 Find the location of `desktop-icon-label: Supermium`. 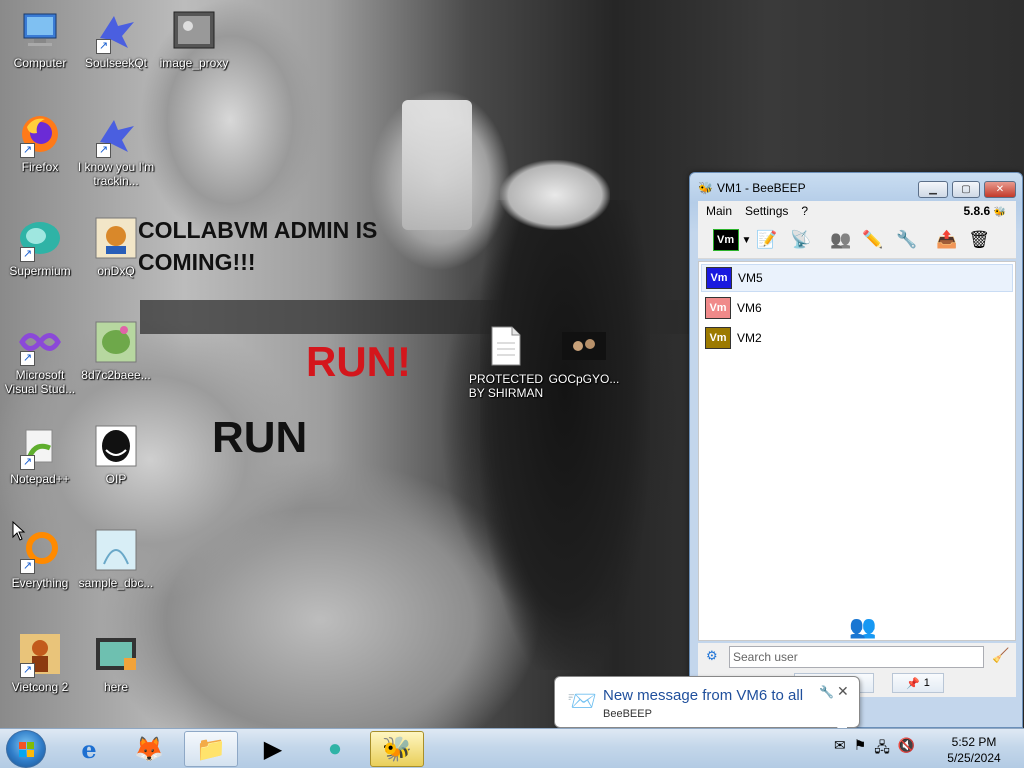

desktop-icon-label: Supermium is located at coordinates (40, 271).